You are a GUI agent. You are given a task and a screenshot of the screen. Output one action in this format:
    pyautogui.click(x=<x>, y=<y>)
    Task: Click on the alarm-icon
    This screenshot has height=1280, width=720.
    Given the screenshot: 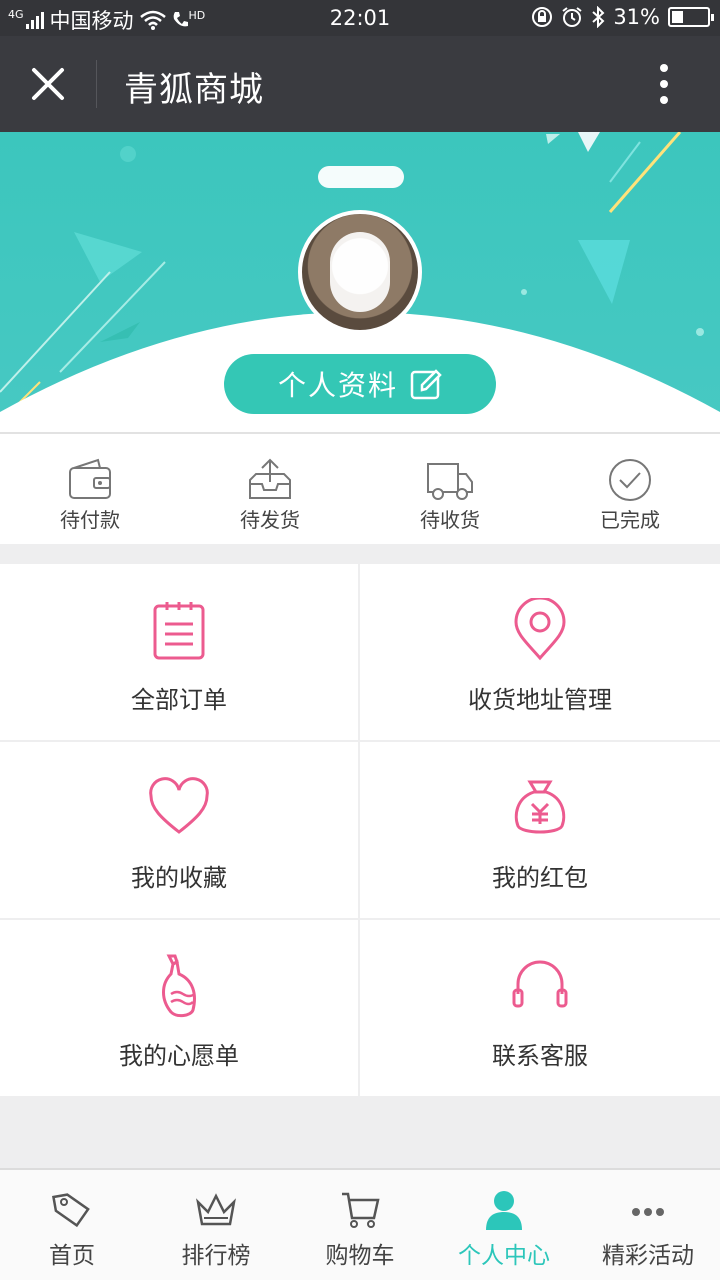 What is the action you would take?
    pyautogui.click(x=572, y=17)
    